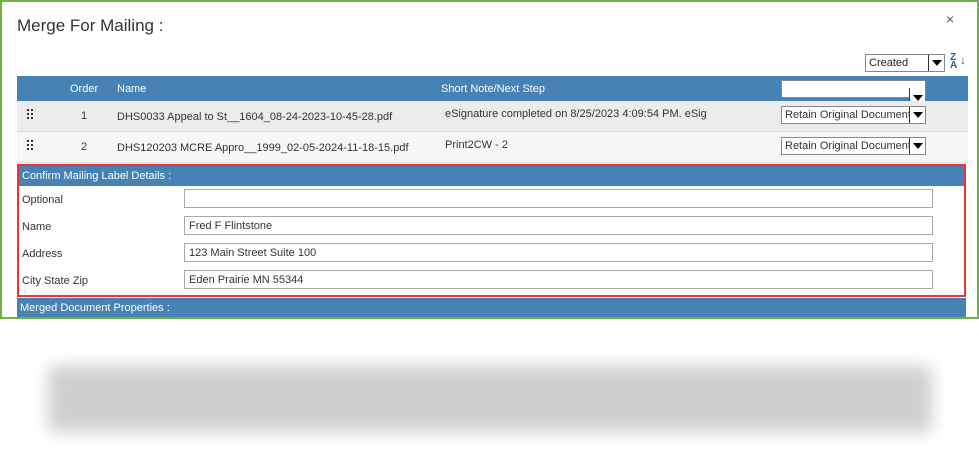  Describe the element at coordinates (37, 227) in the screenshot. I see `field-label: Name` at that location.